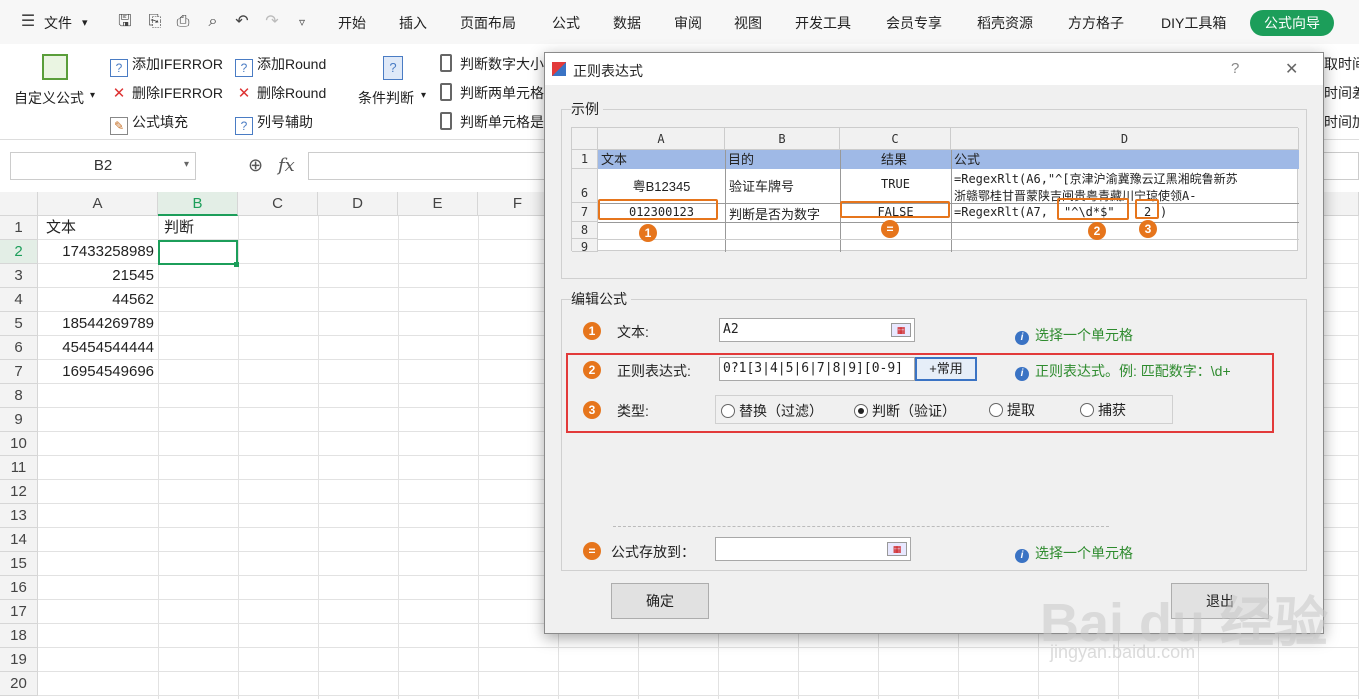 Image resolution: width=1359 pixels, height=699 pixels. Describe the element at coordinates (948, 222) in the screenshot. I see `example-divider` at that location.